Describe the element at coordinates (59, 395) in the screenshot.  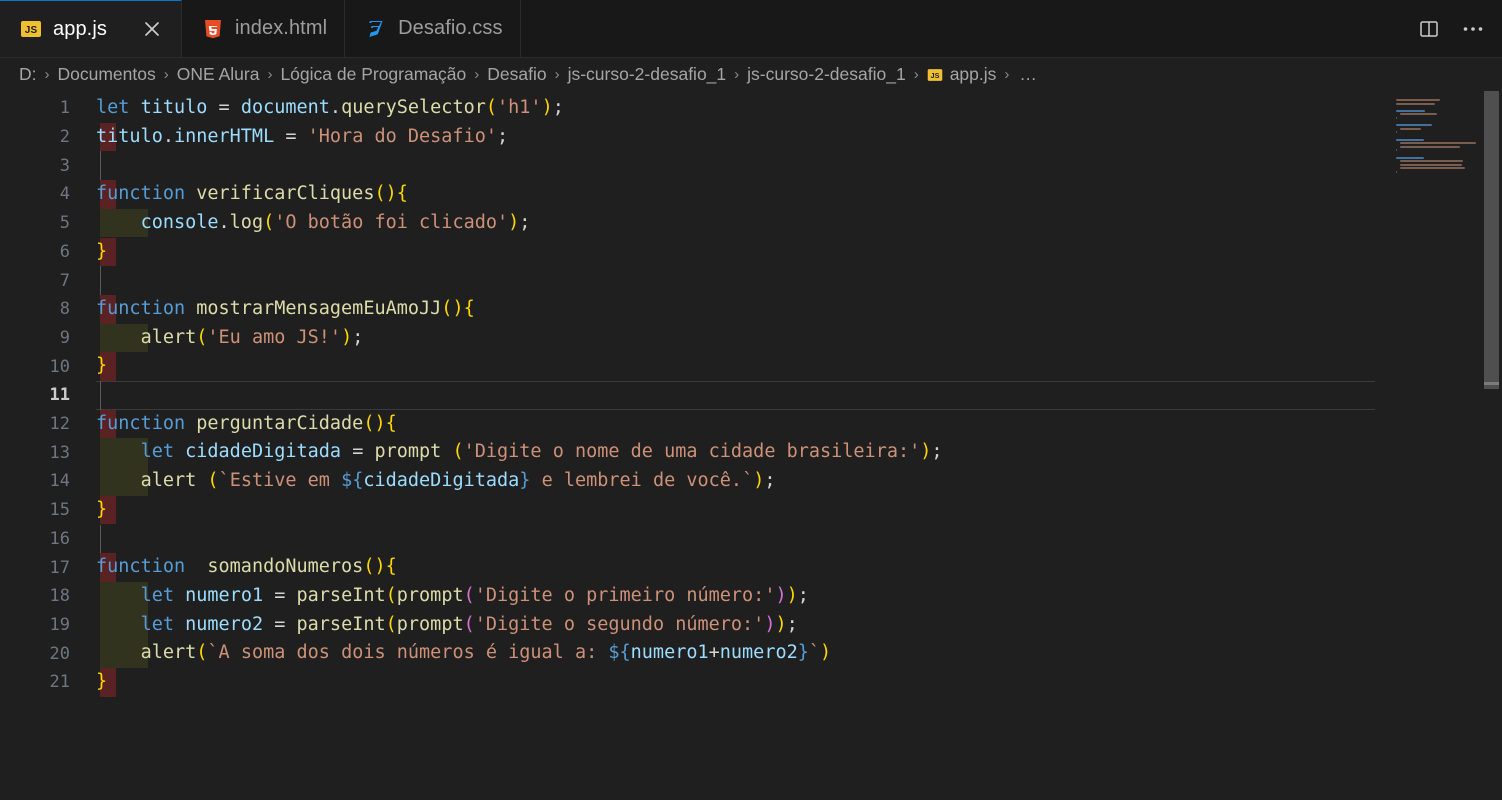
I see `line-number: 11` at that location.